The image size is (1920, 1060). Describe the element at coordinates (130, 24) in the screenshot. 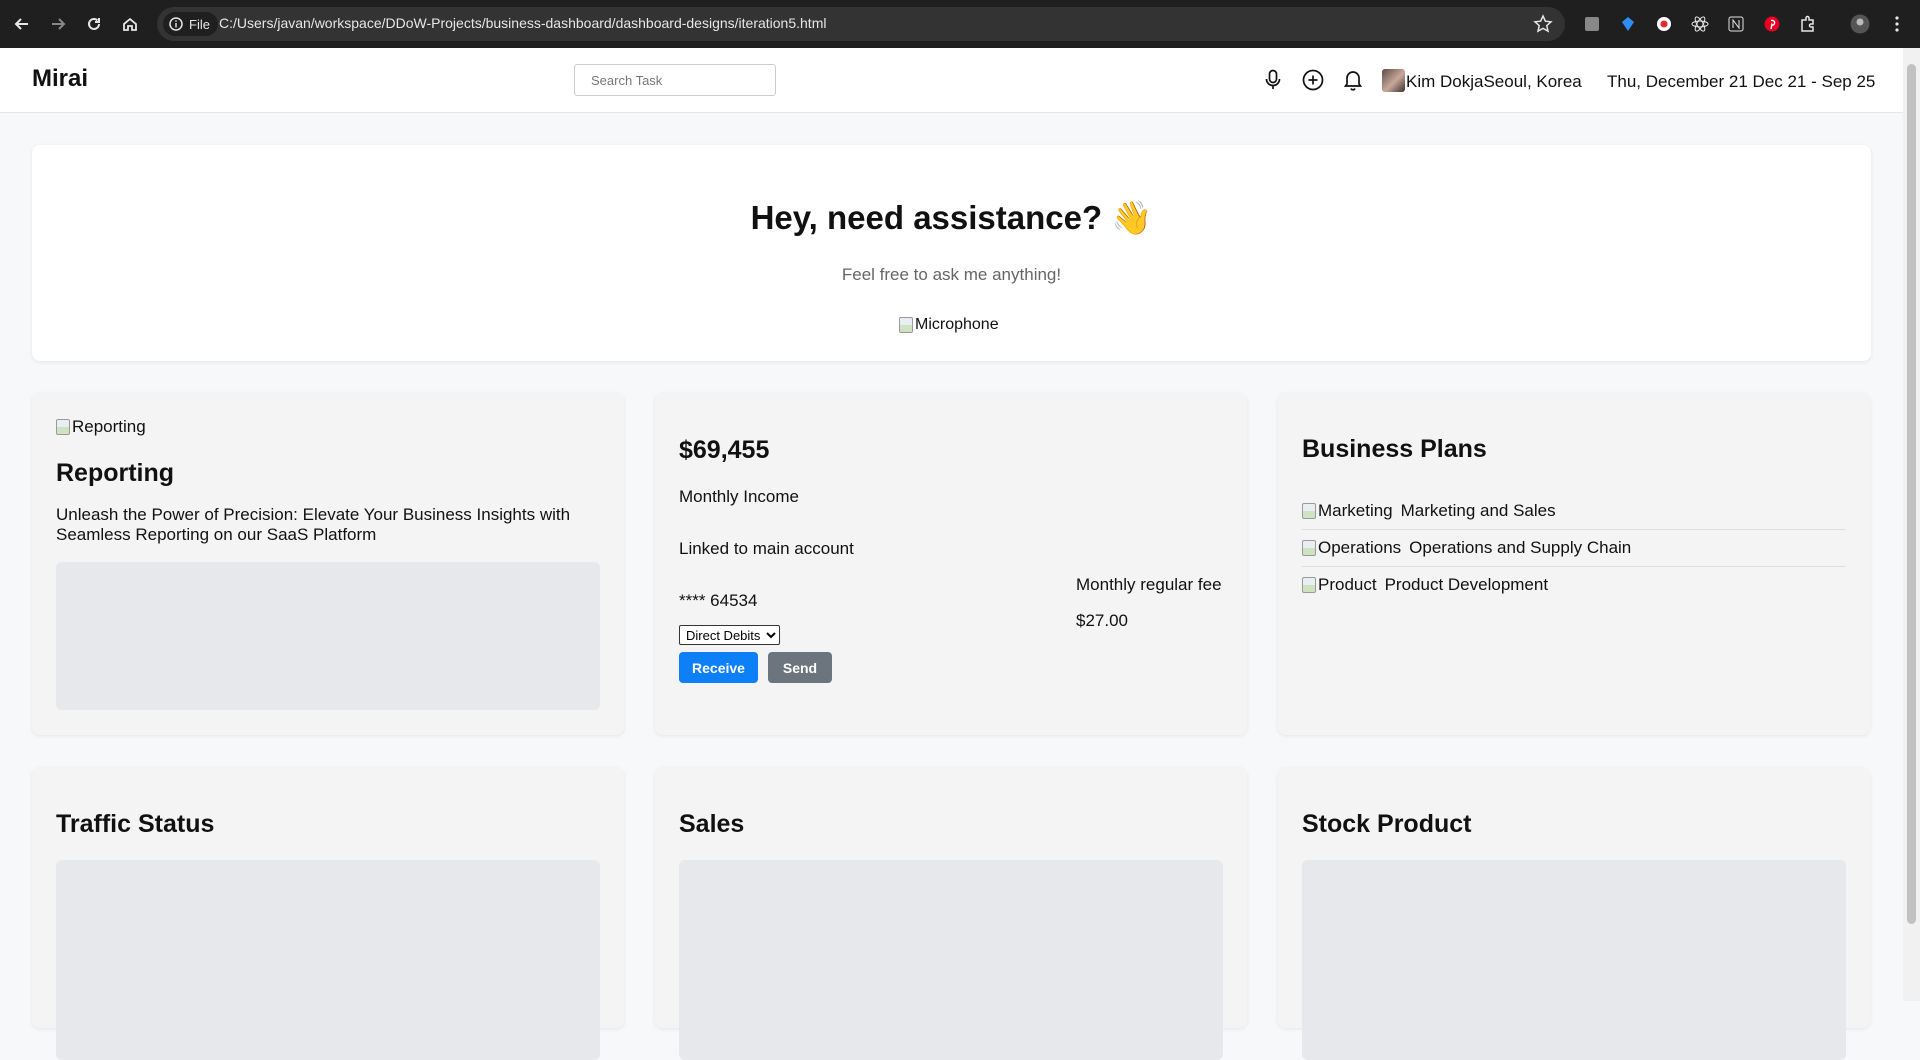

I see `home-icon` at that location.